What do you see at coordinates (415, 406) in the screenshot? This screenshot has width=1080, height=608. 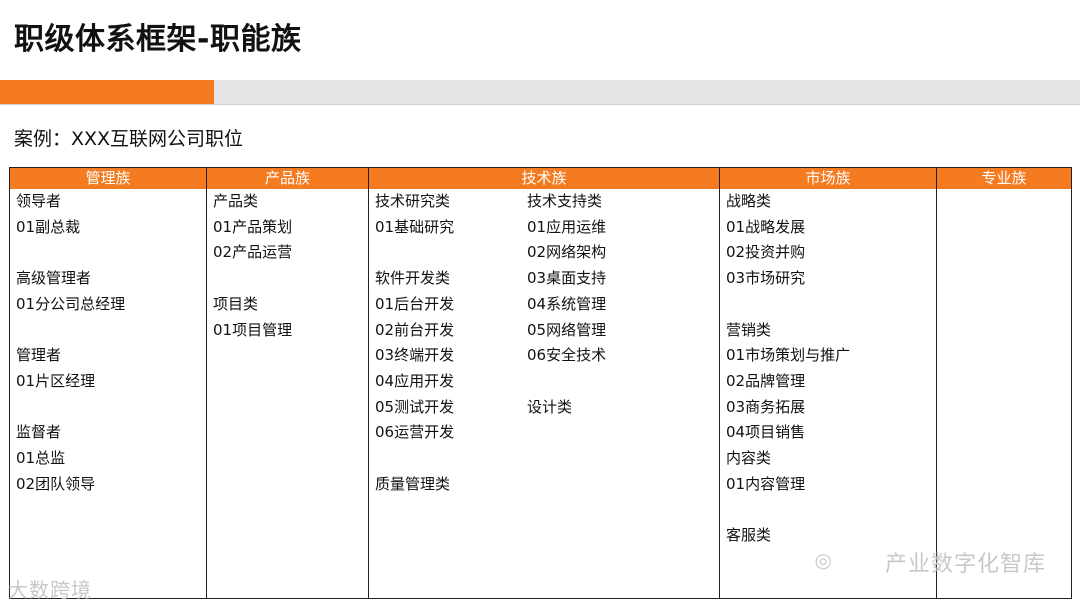 I see `table-cell: 05测试开发` at bounding box center [415, 406].